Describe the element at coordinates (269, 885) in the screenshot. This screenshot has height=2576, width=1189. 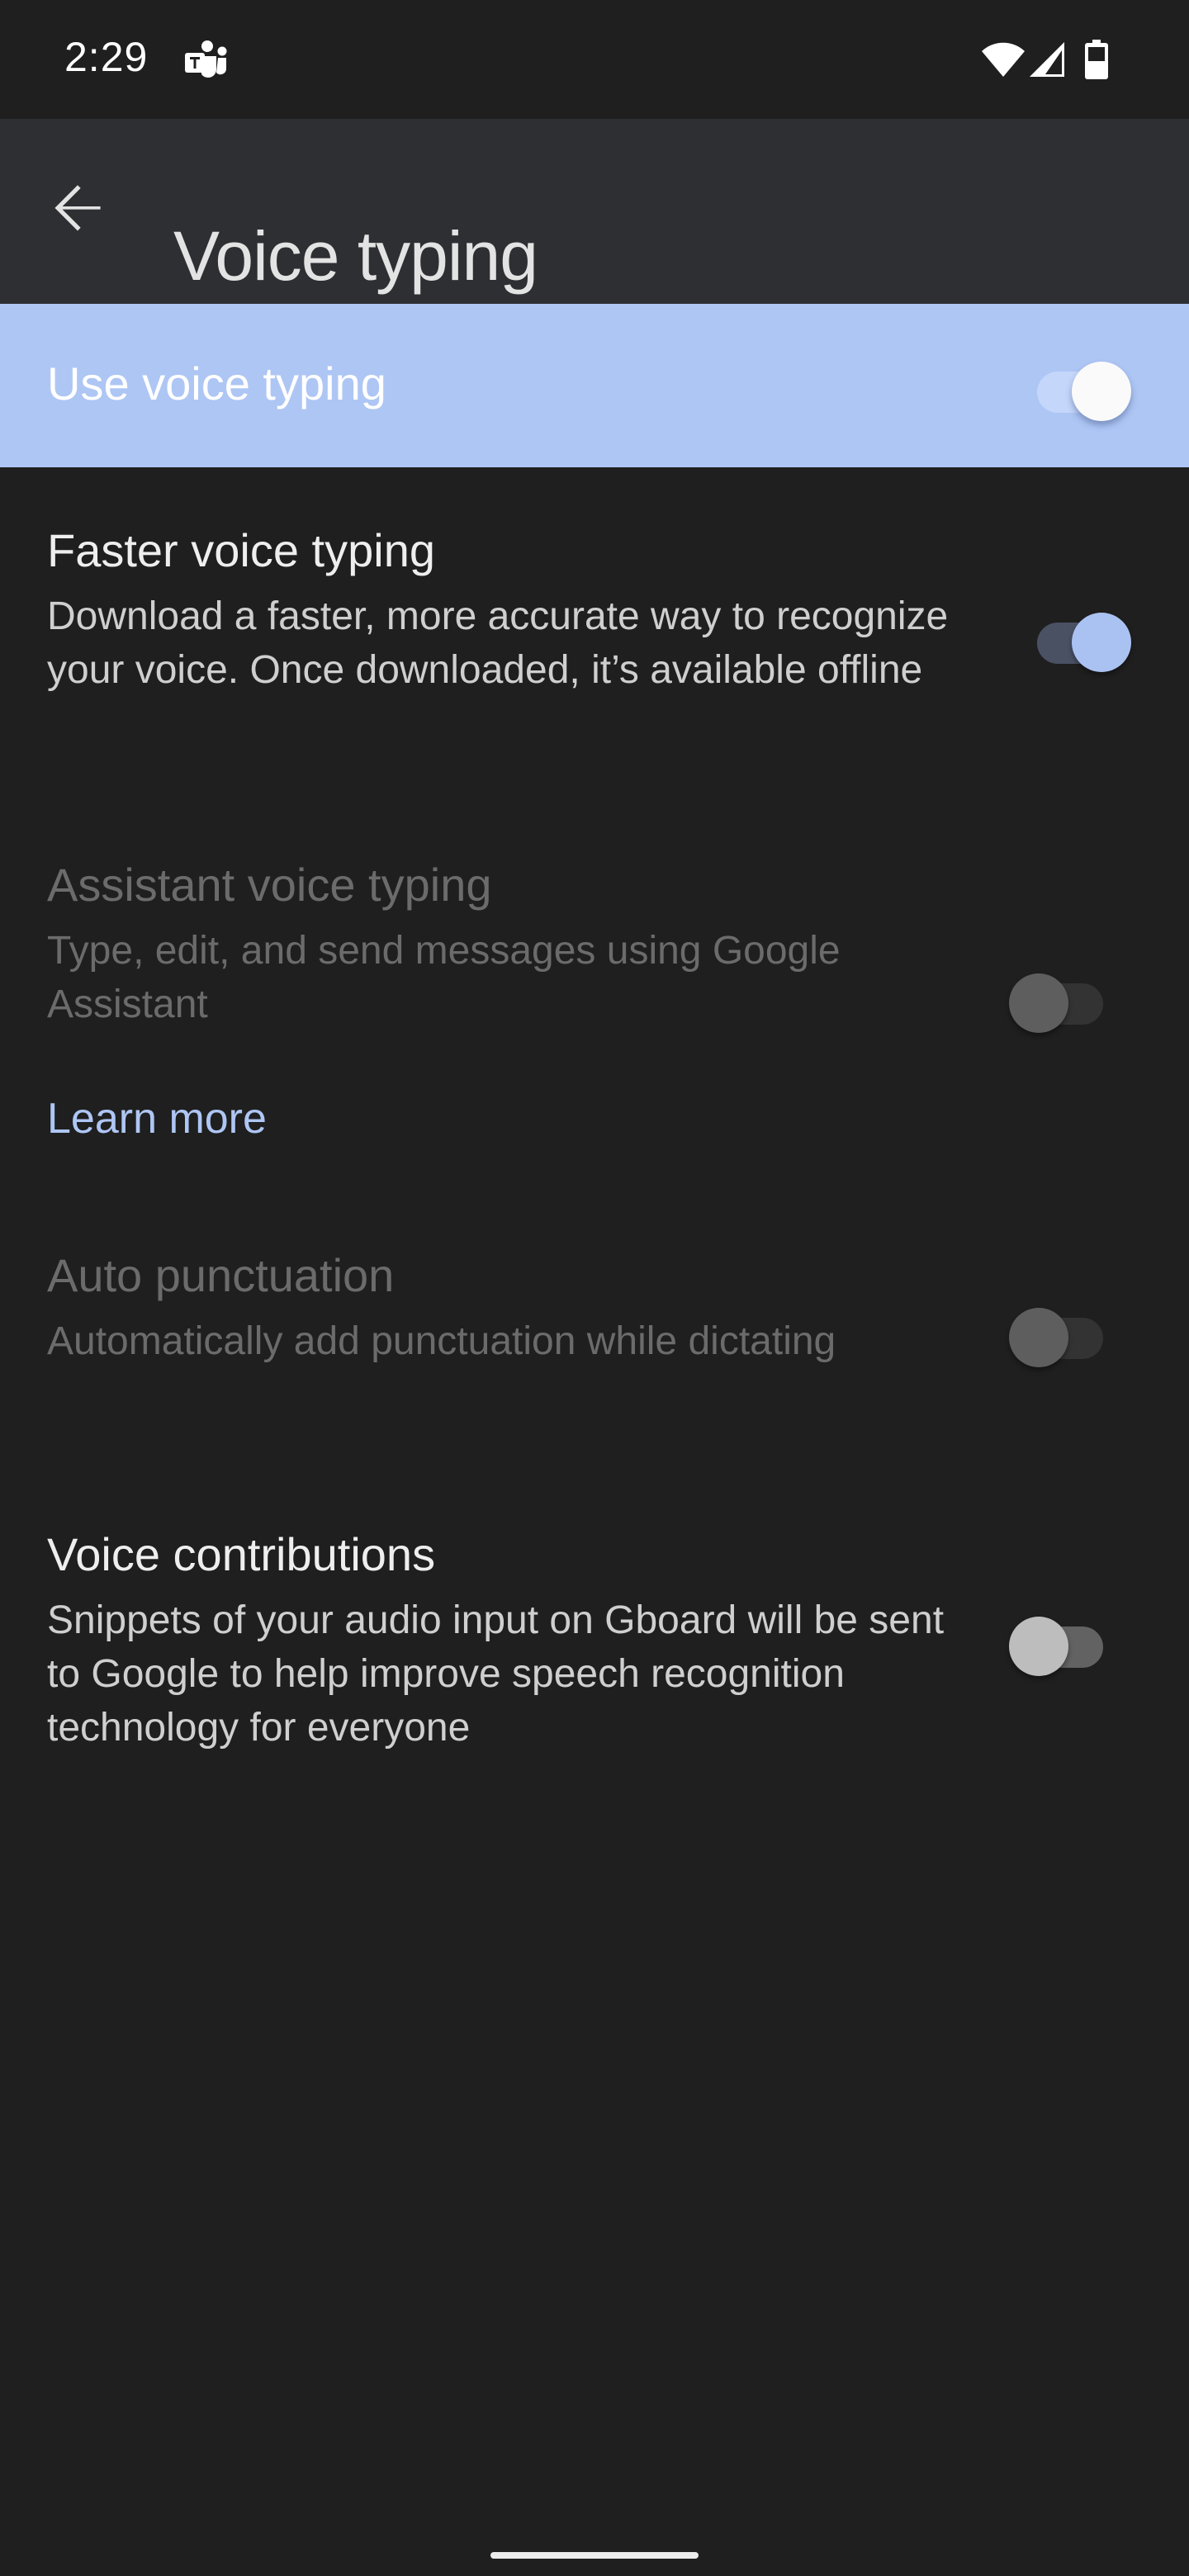
I see `pref-title: Assistant voice typing` at that location.